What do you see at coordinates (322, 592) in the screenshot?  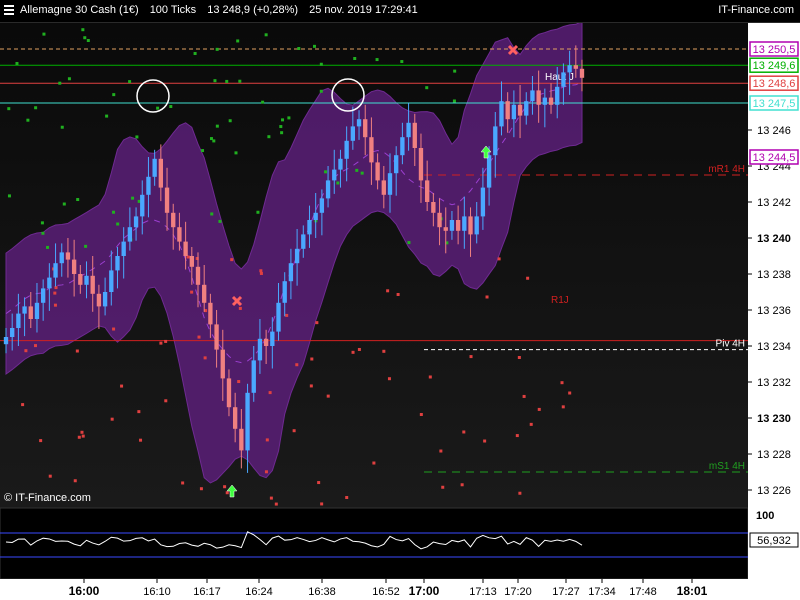 I see `x-tick-label: 16:38` at bounding box center [322, 592].